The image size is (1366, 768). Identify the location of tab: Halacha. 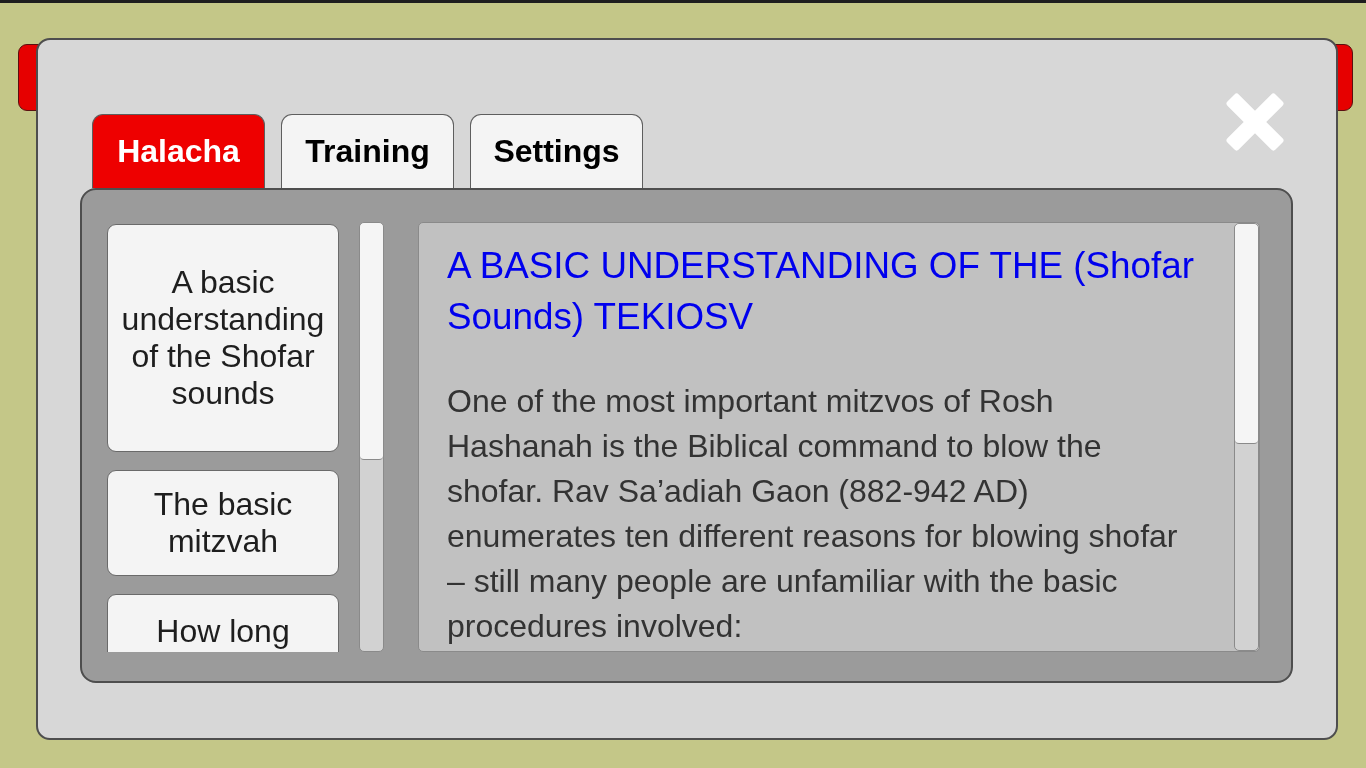
(178, 151).